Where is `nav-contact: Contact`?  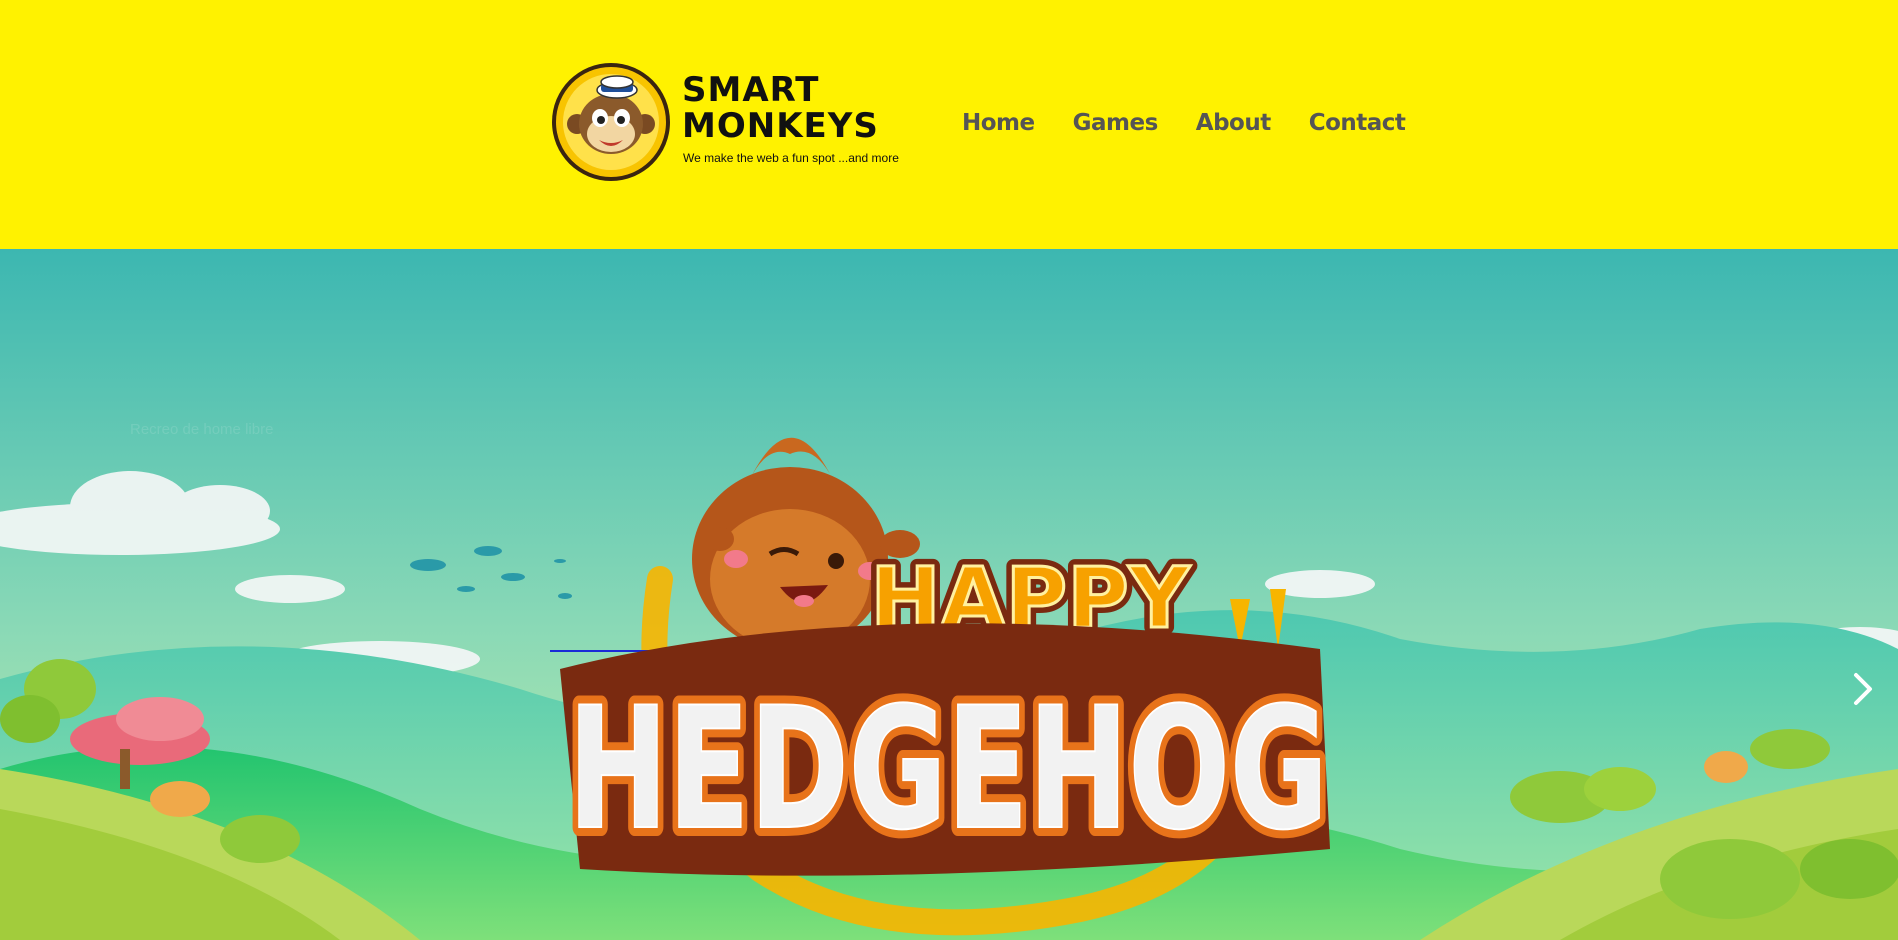
nav-contact: Contact is located at coordinates (1357, 123).